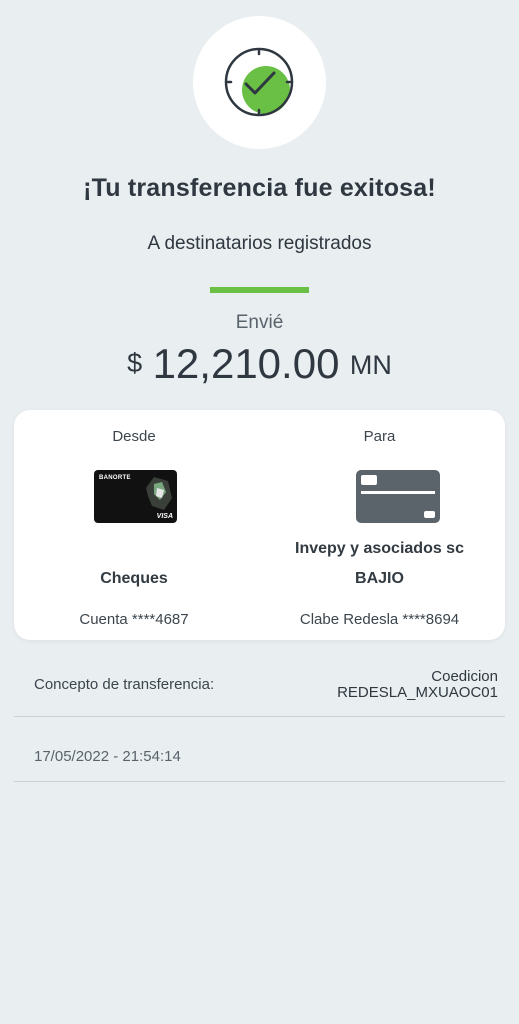  Describe the element at coordinates (107, 756) in the screenshot. I see `transfer-timestamp: 17/05/2022 - 21:54:14` at that location.